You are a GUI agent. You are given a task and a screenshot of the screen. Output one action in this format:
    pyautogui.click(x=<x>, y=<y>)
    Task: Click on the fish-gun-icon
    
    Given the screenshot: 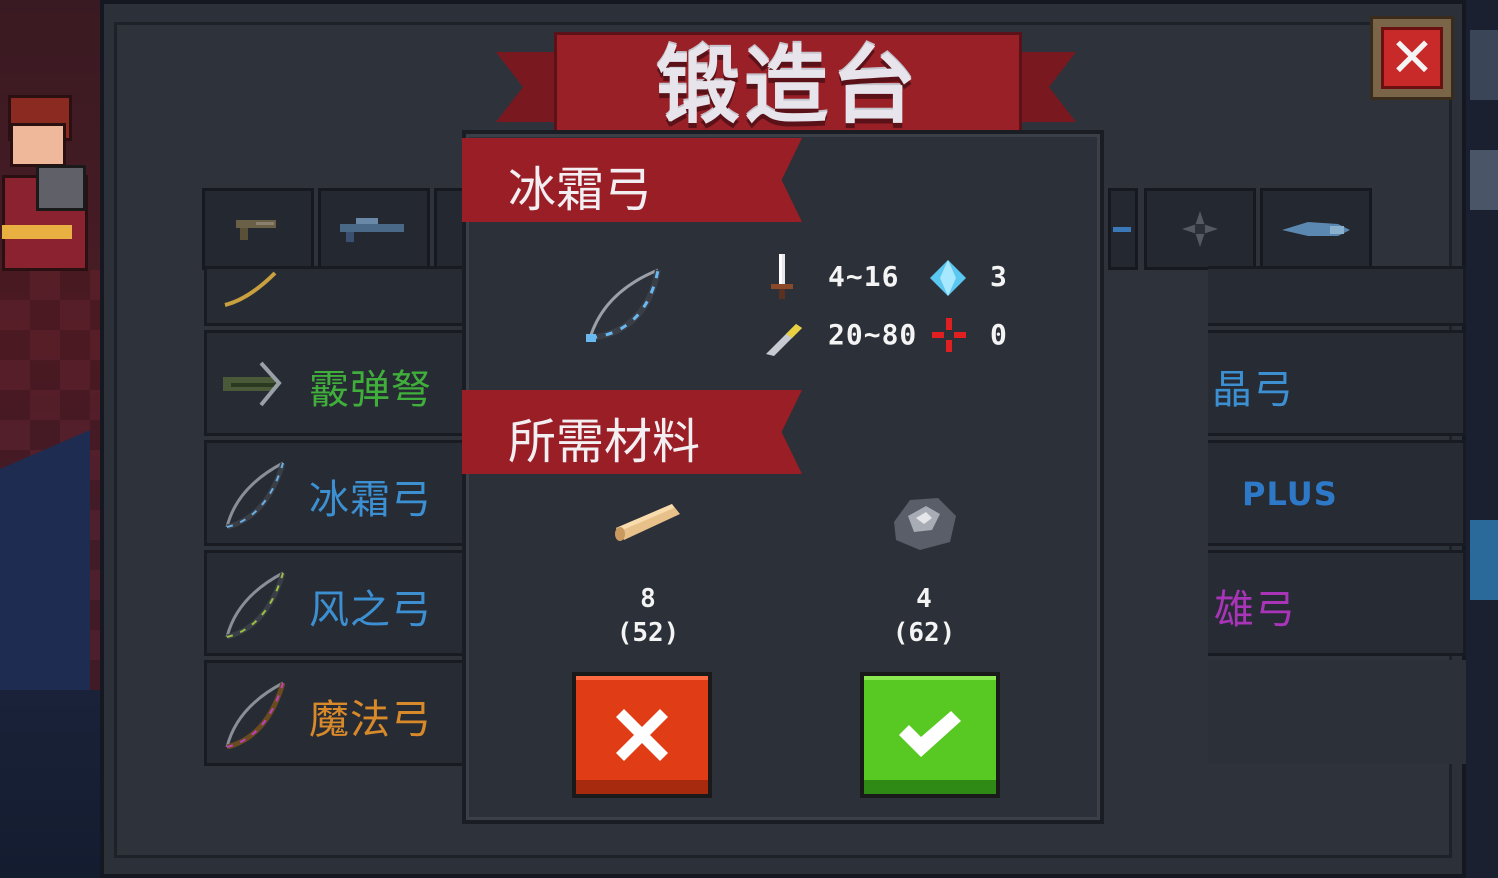 What is the action you would take?
    pyautogui.click(x=1122, y=229)
    